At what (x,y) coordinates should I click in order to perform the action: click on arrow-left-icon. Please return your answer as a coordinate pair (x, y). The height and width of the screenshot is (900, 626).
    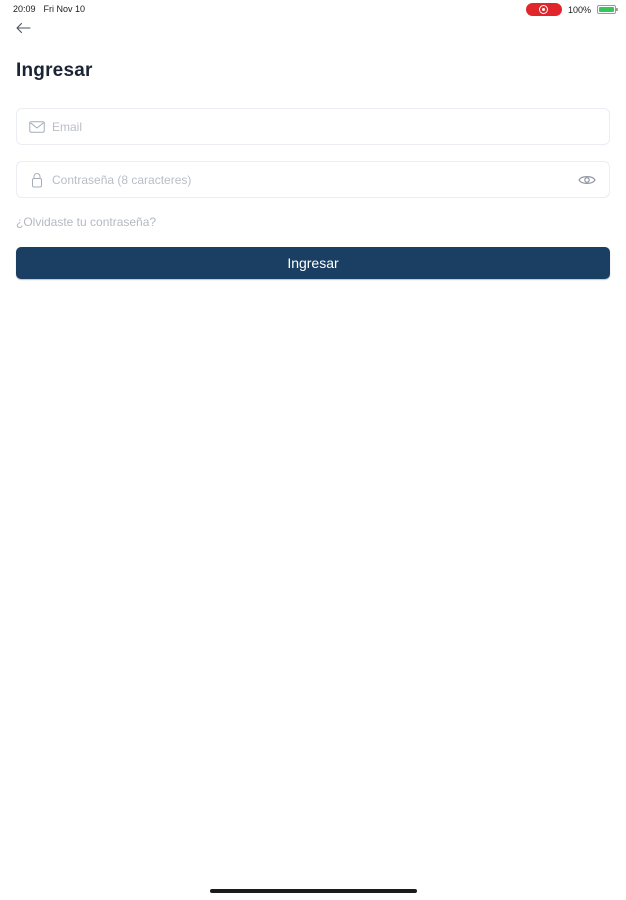
    Looking at the image, I should click on (23, 28).